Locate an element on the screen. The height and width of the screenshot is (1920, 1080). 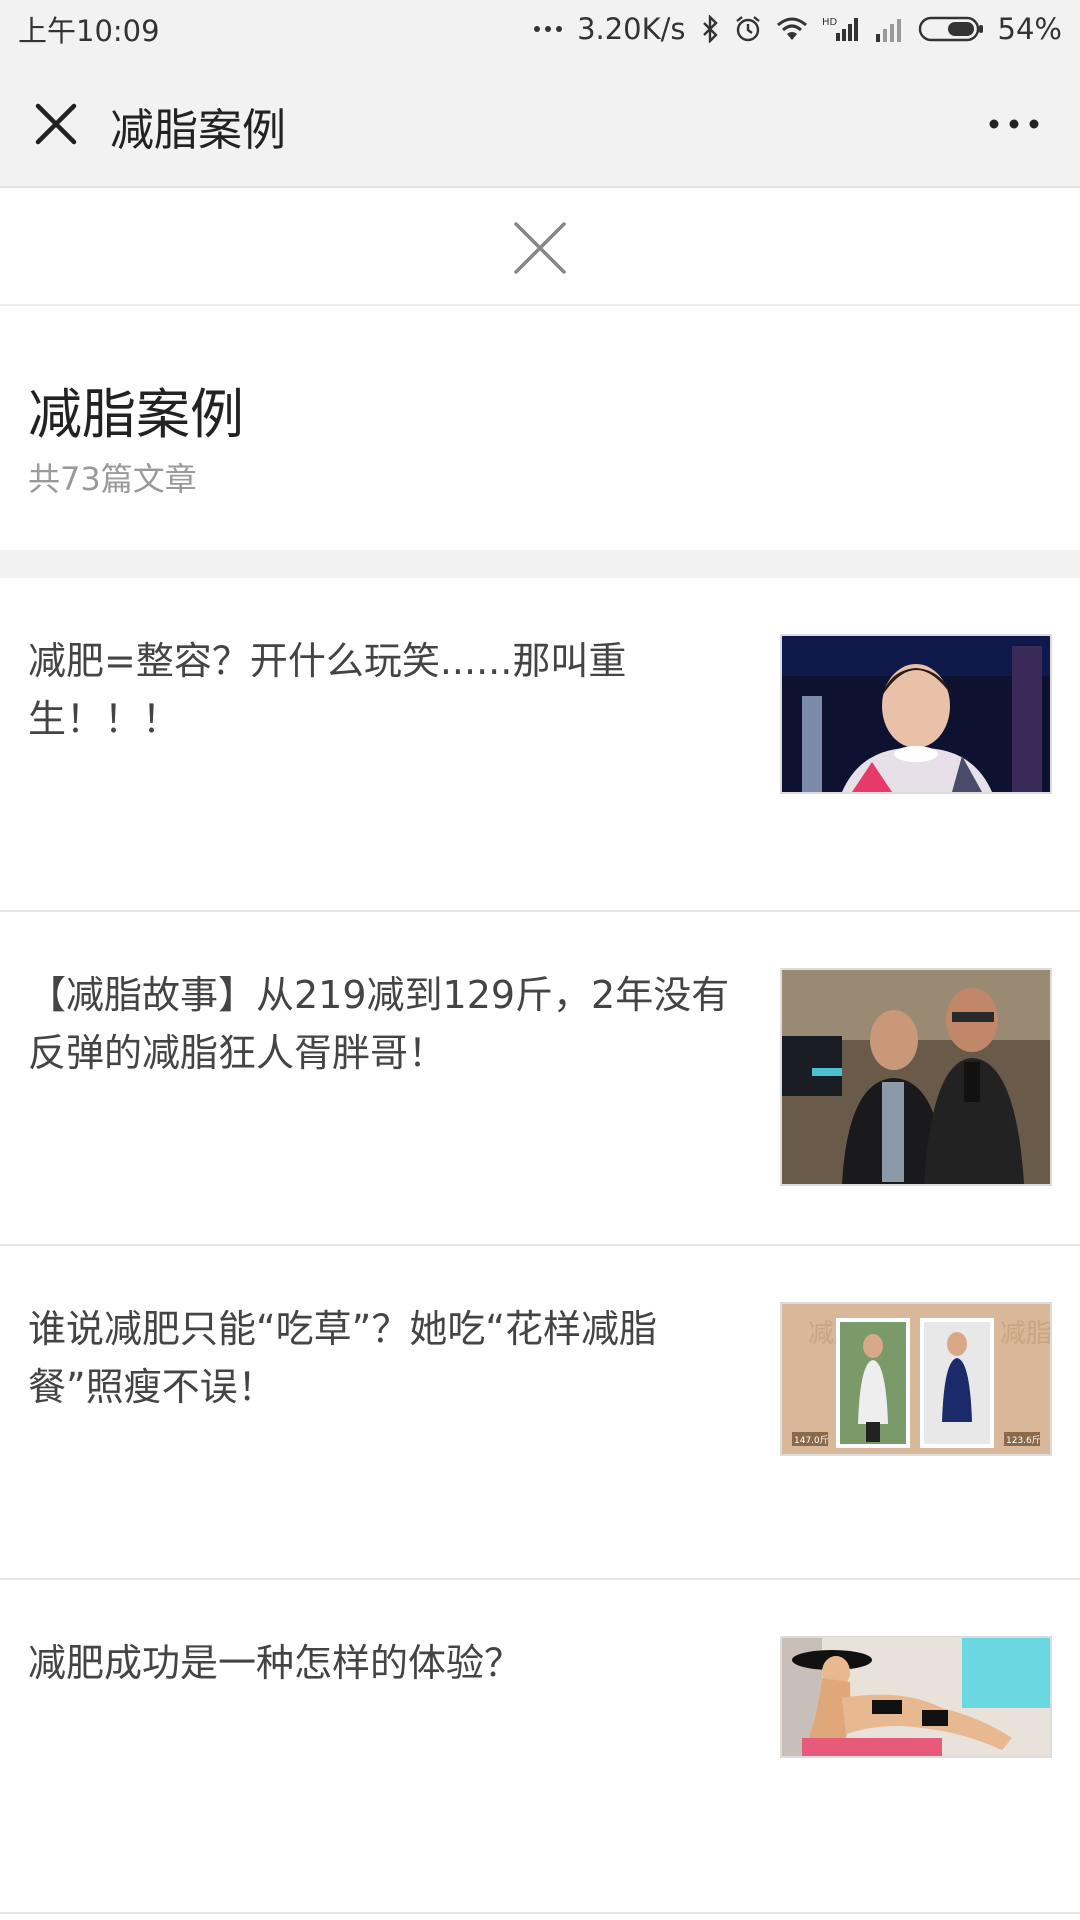
status-bar: 上午10:09 3.20K/s HD 54% is located at coordinates (540, 29).